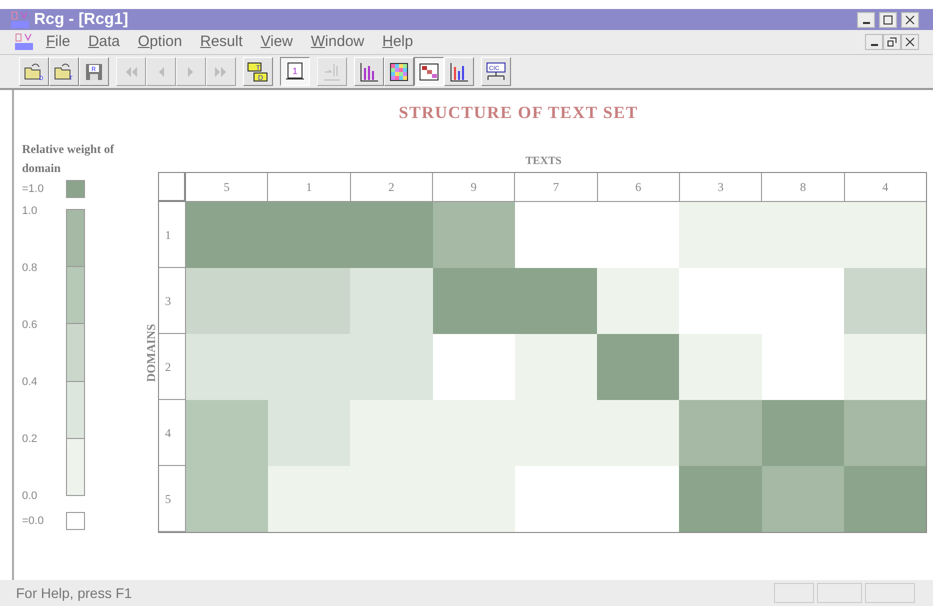 Image resolution: width=933 pixels, height=606 pixels. I want to click on restore-icon, so click(892, 42).